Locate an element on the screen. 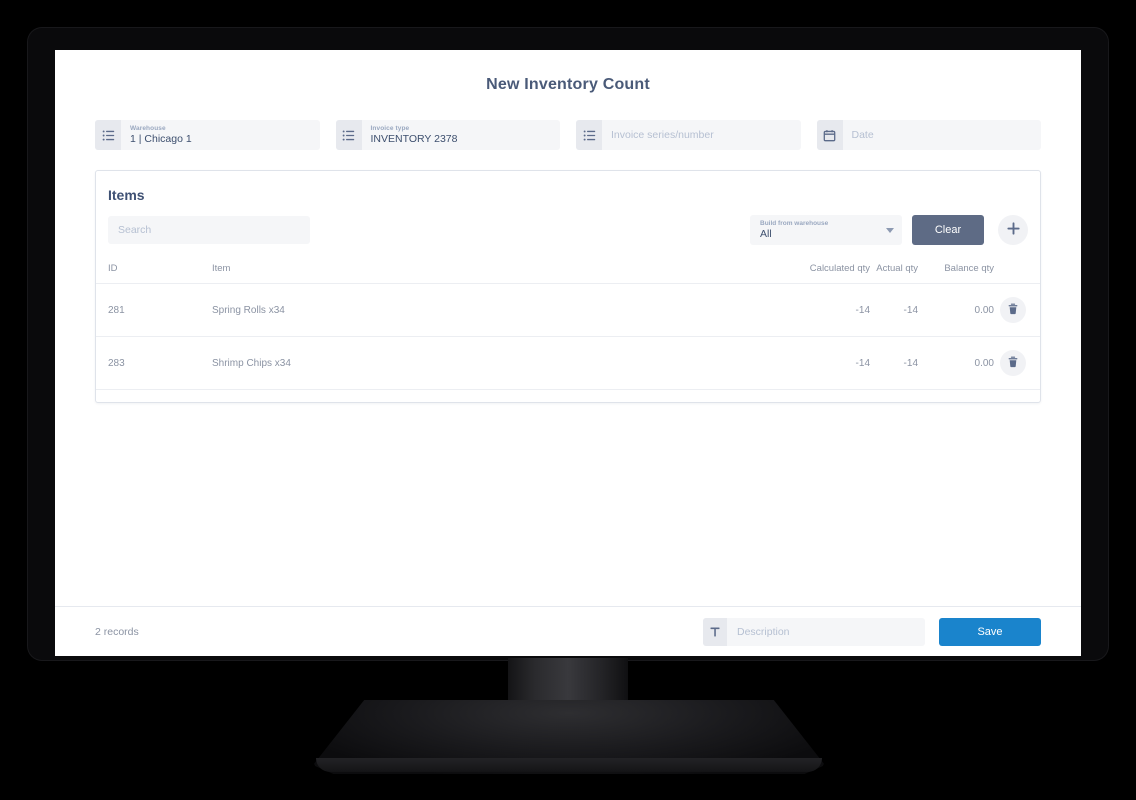 The width and height of the screenshot is (1136, 800). build-select-label: Build from warehouse is located at coordinates (794, 223).